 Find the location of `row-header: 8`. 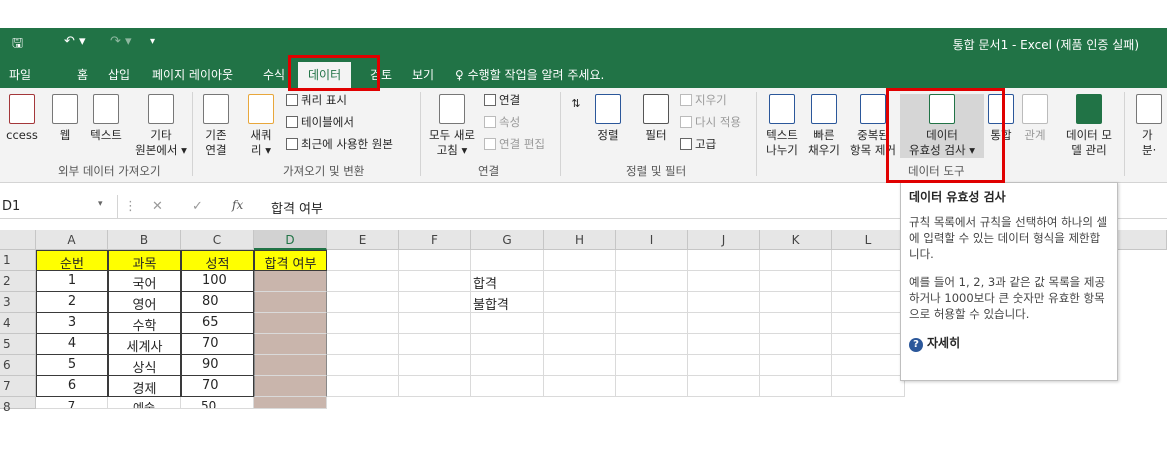

row-header: 8 is located at coordinates (18, 405).